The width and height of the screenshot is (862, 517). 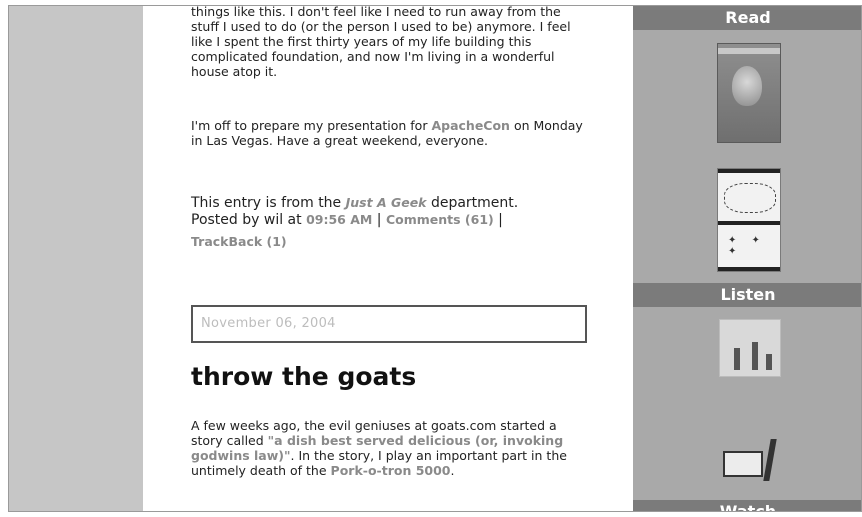 I want to click on posted-by-text: Posted by wil at, so click(x=249, y=220).